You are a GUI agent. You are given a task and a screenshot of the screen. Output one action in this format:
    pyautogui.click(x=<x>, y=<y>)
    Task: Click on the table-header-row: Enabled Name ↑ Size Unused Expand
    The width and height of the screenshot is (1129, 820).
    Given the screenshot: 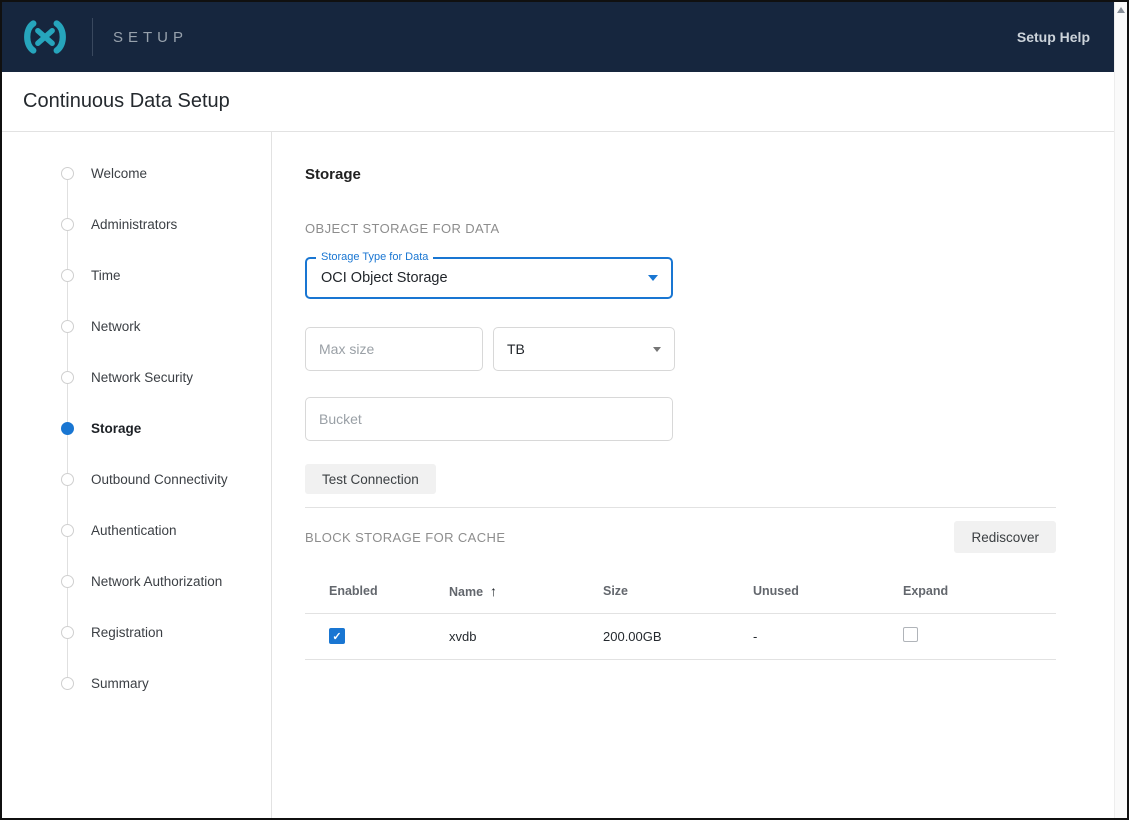 What is the action you would take?
    pyautogui.click(x=680, y=592)
    